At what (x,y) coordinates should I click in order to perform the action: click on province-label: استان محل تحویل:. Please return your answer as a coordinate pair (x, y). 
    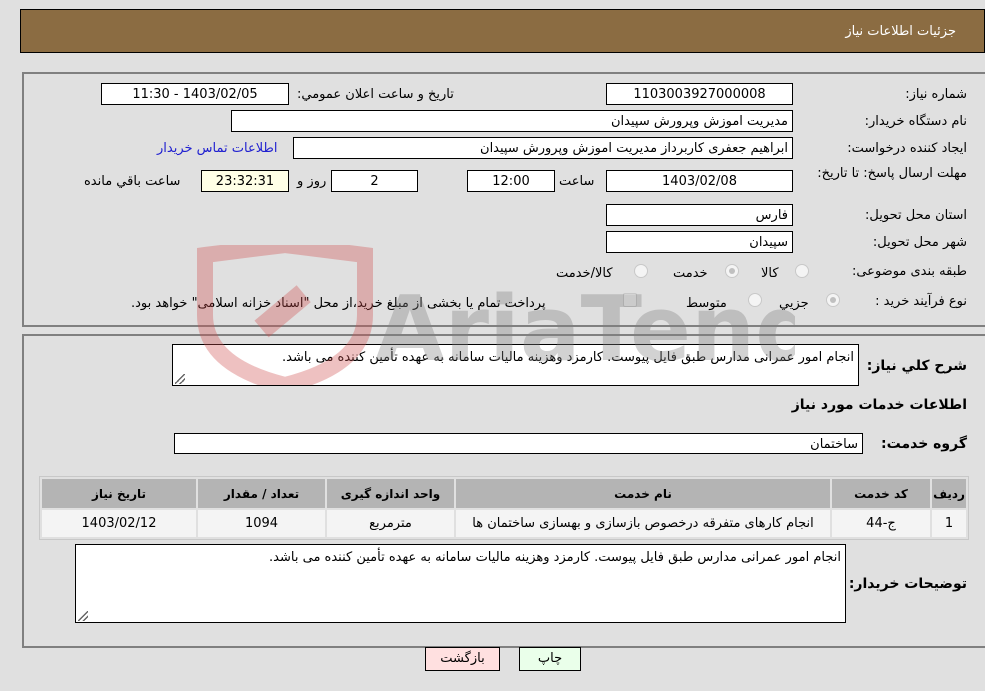
    Looking at the image, I should click on (916, 215).